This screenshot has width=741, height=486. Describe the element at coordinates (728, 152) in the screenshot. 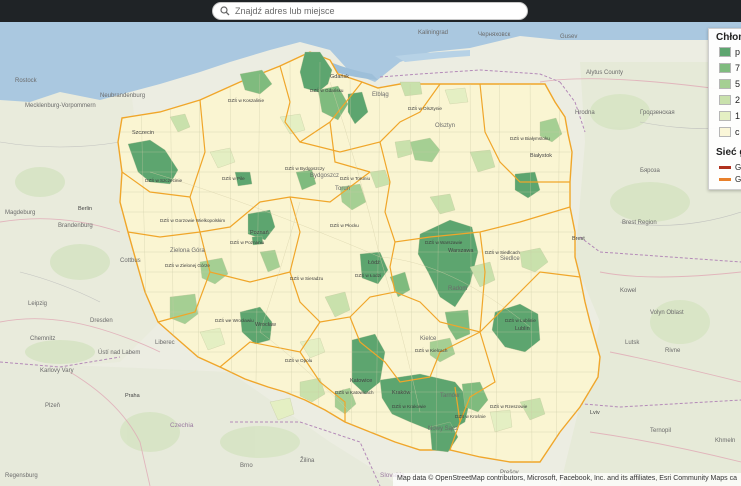

I see `legend-network-title: Sieć g` at that location.